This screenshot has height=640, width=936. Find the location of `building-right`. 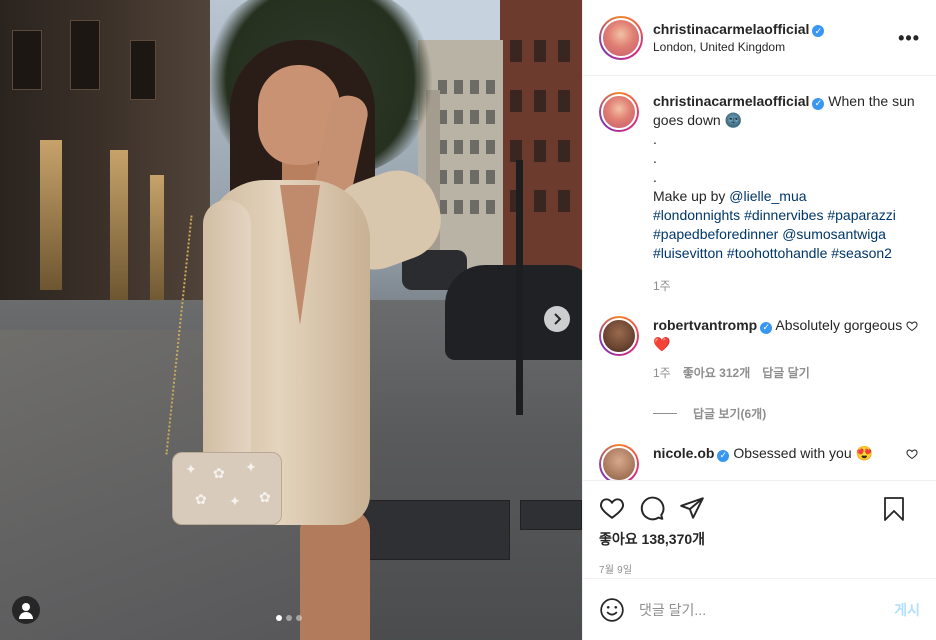

building-right is located at coordinates (541, 145).